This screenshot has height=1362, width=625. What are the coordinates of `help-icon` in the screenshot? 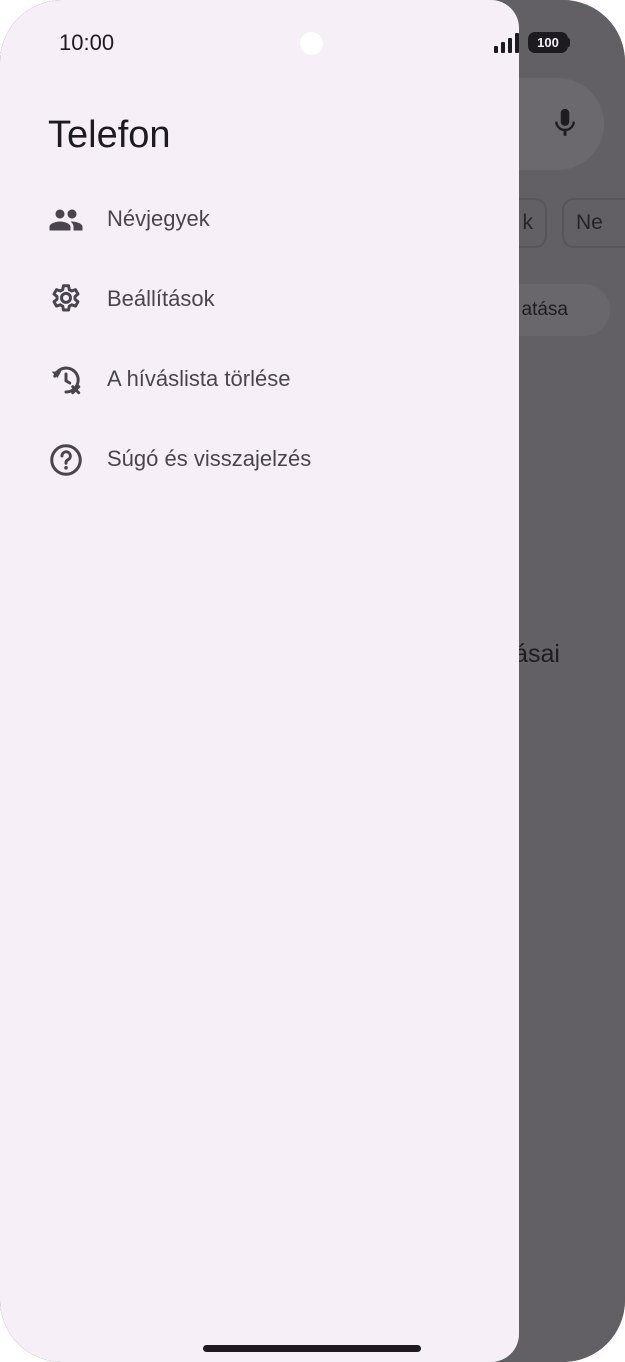 It's located at (66, 460).